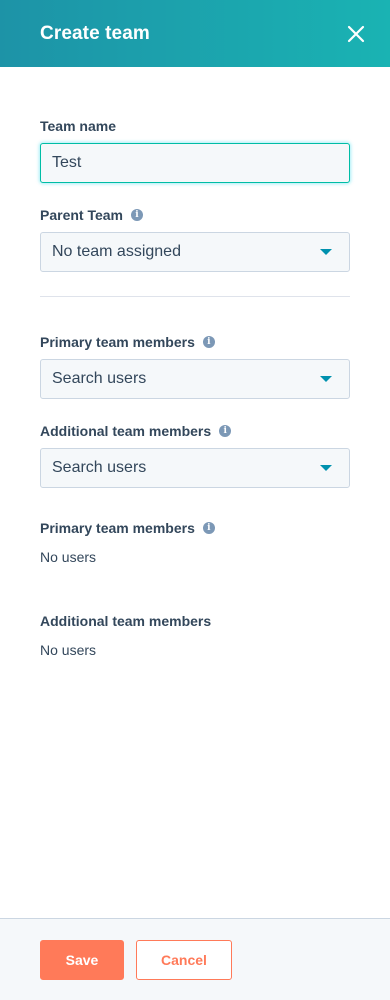 Image resolution: width=390 pixels, height=1000 pixels. Describe the element at coordinates (95, 33) in the screenshot. I see `modal-title: Create team` at that location.